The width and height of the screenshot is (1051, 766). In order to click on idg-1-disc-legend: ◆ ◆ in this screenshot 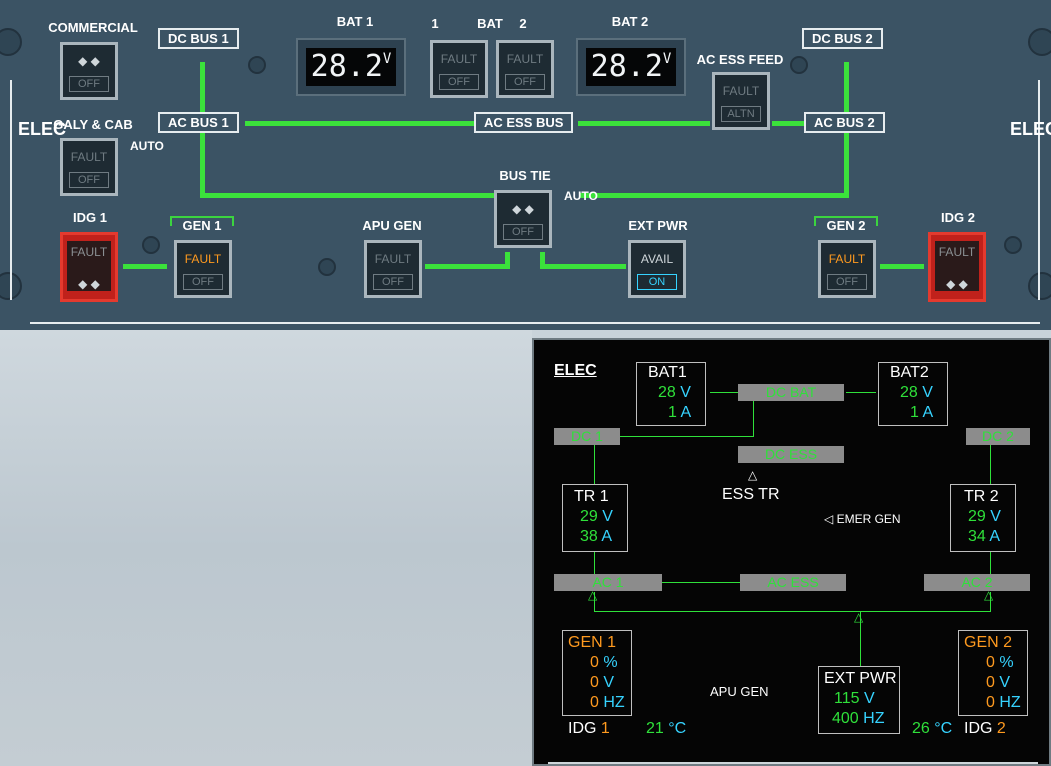, I will do `click(89, 284)`.